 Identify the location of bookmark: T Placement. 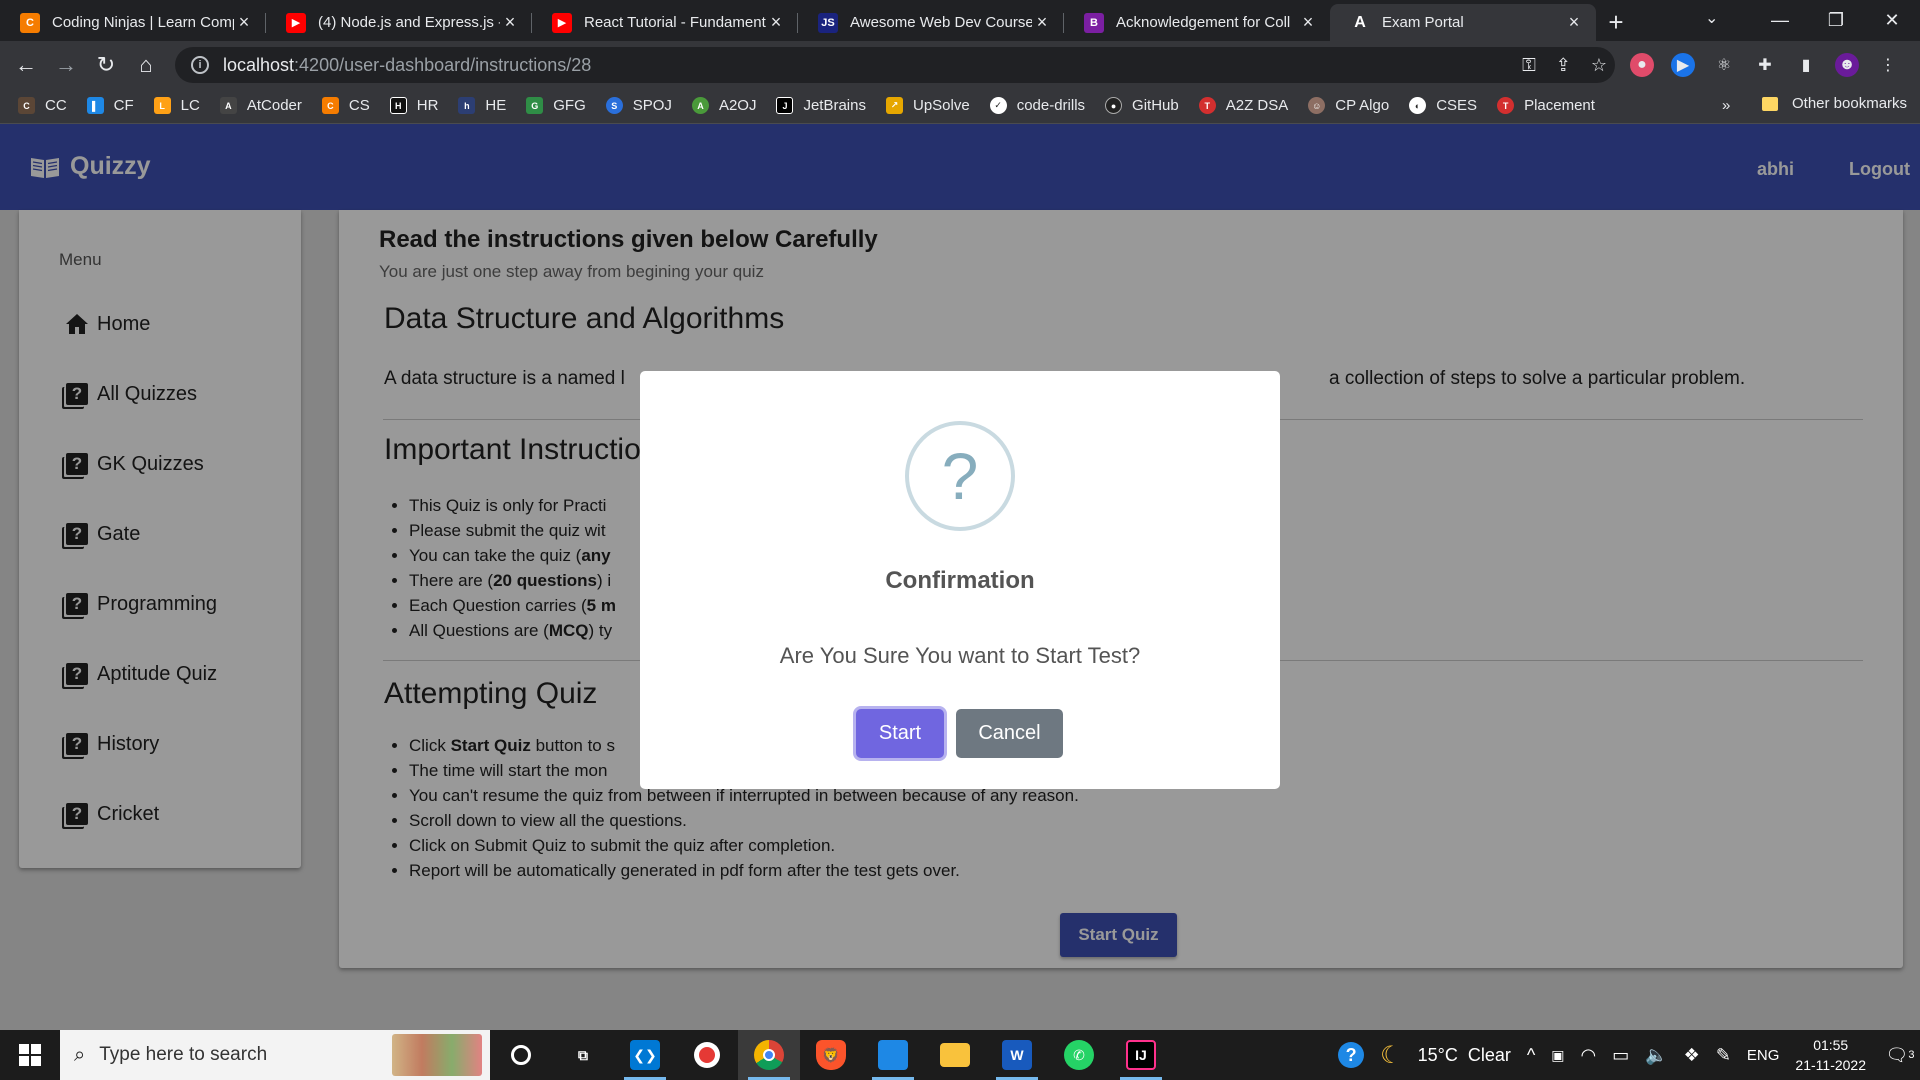
(1546, 105).